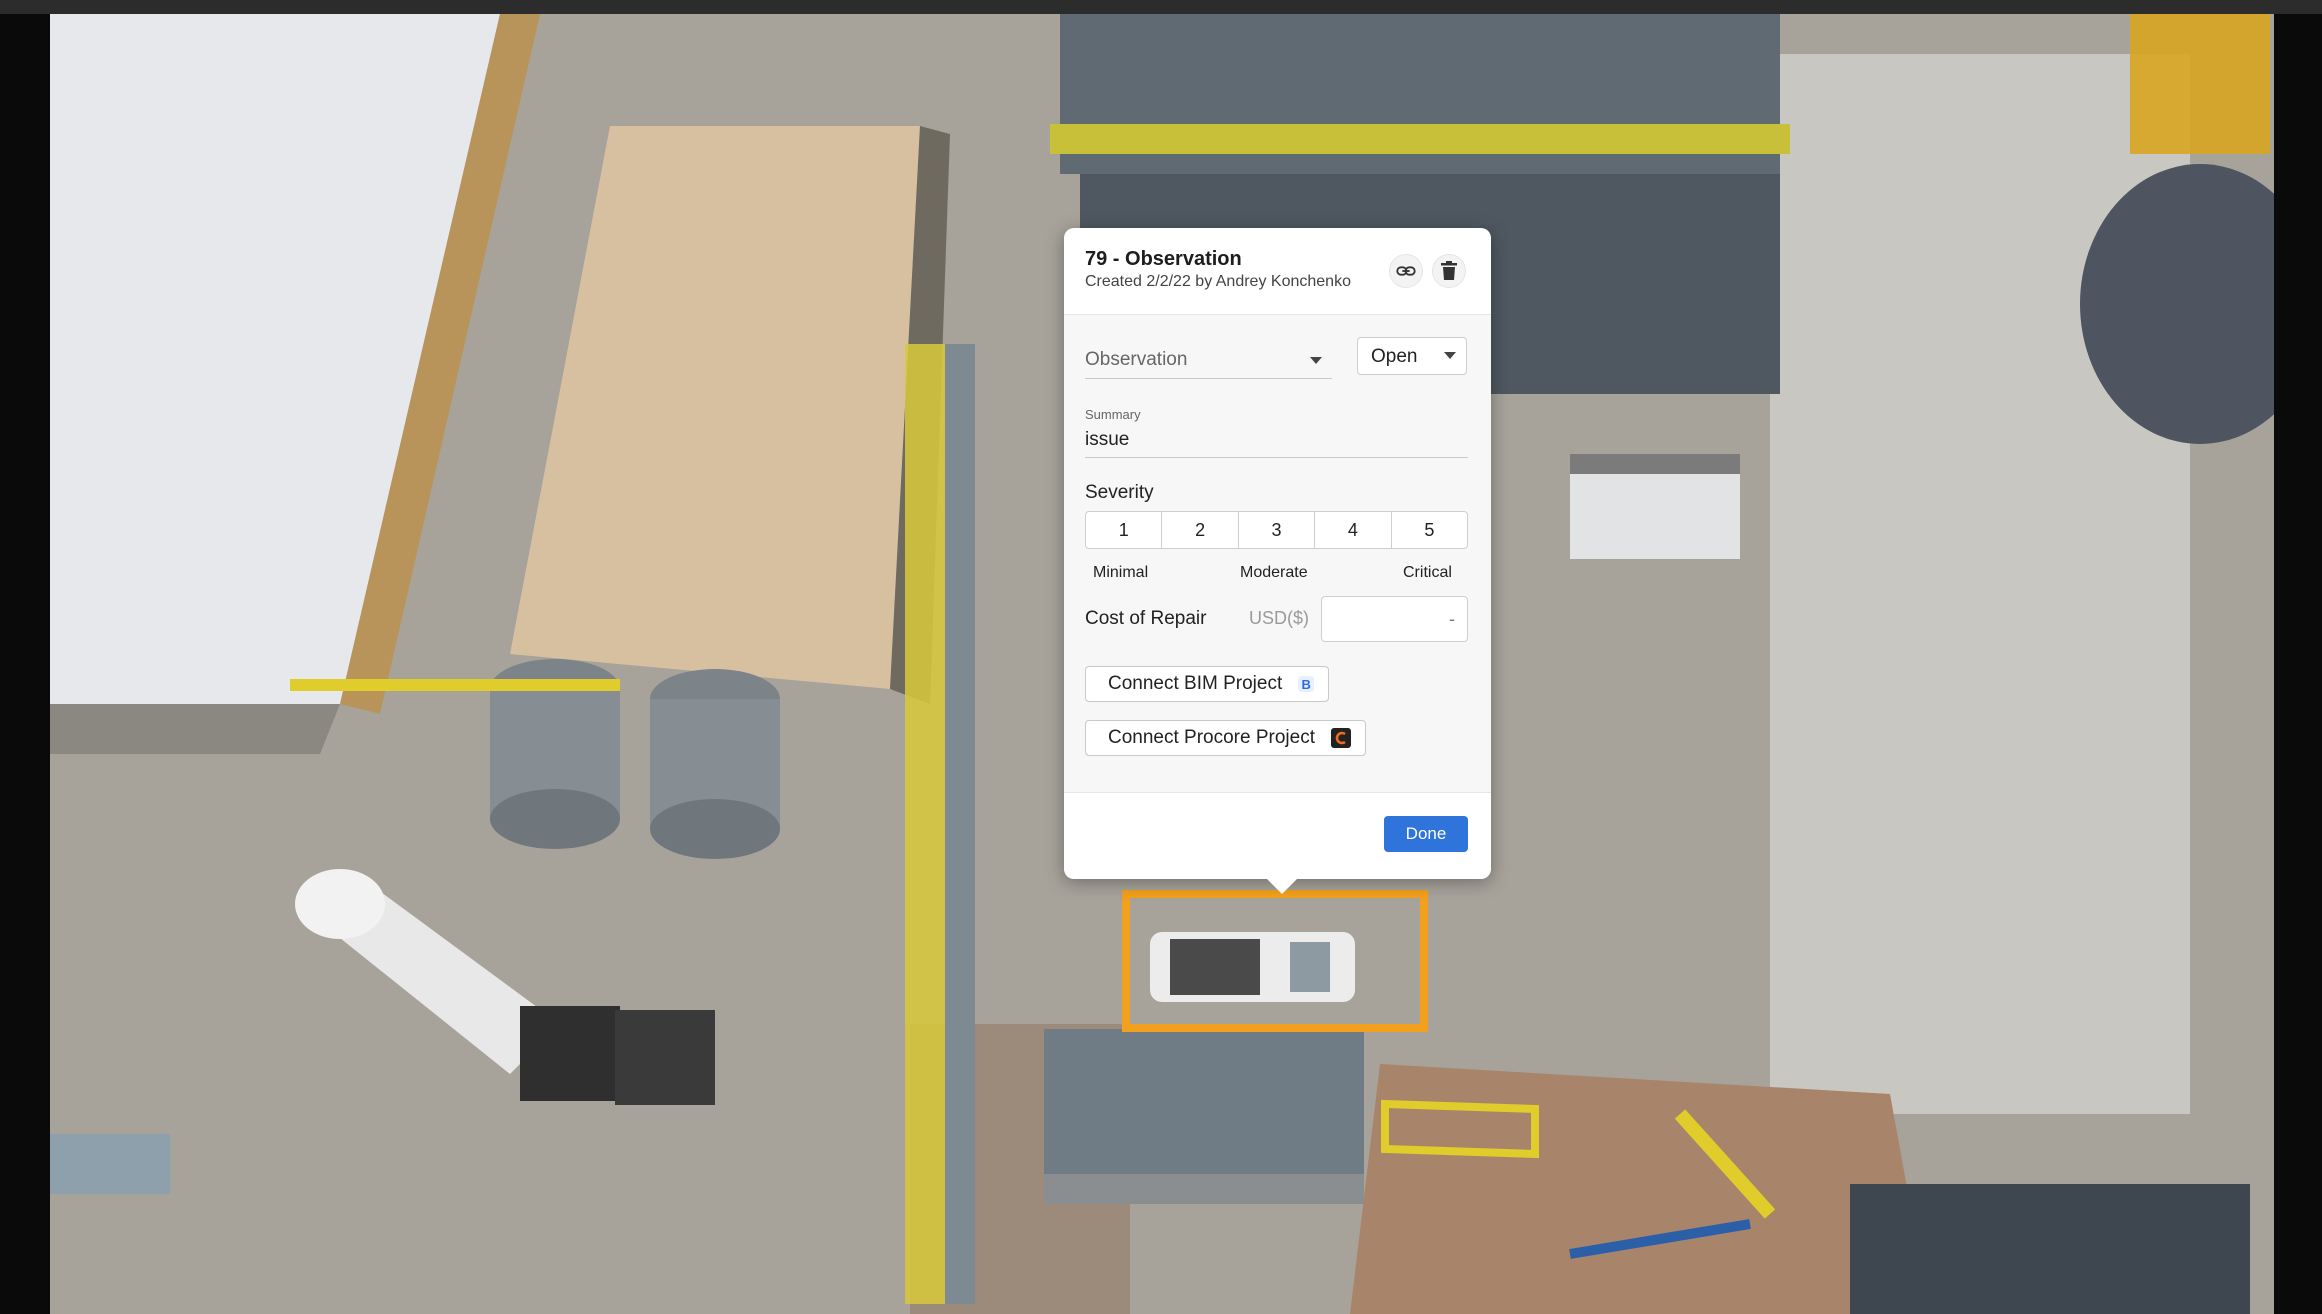  I want to click on severity-caption-critical: Critical, so click(1427, 572).